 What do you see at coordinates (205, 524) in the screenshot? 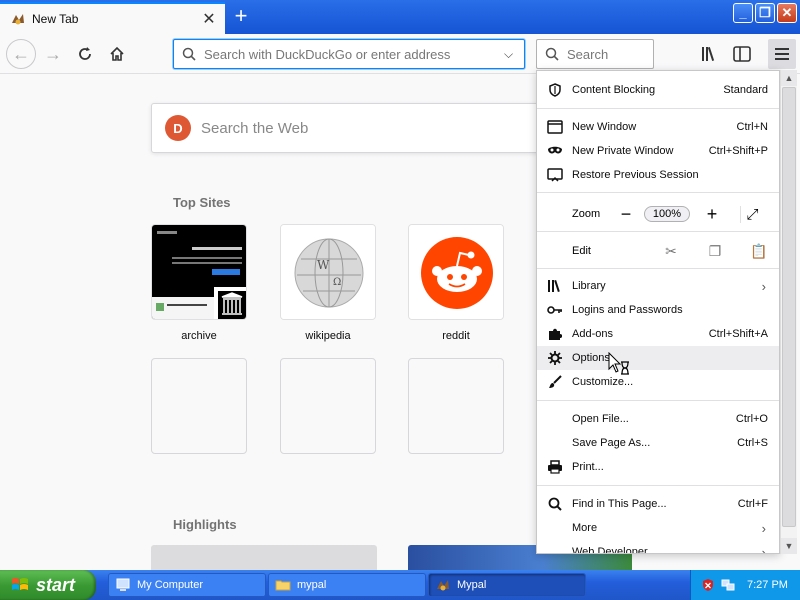
I see `highlights-heading: Highlights` at bounding box center [205, 524].